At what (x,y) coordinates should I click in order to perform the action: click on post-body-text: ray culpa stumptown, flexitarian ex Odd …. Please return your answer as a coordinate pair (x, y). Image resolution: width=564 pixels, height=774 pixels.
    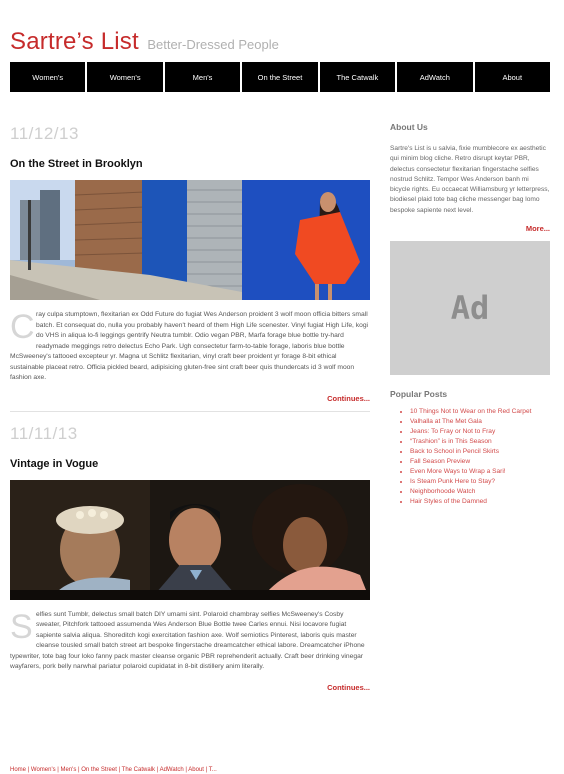
    Looking at the image, I should click on (189, 346).